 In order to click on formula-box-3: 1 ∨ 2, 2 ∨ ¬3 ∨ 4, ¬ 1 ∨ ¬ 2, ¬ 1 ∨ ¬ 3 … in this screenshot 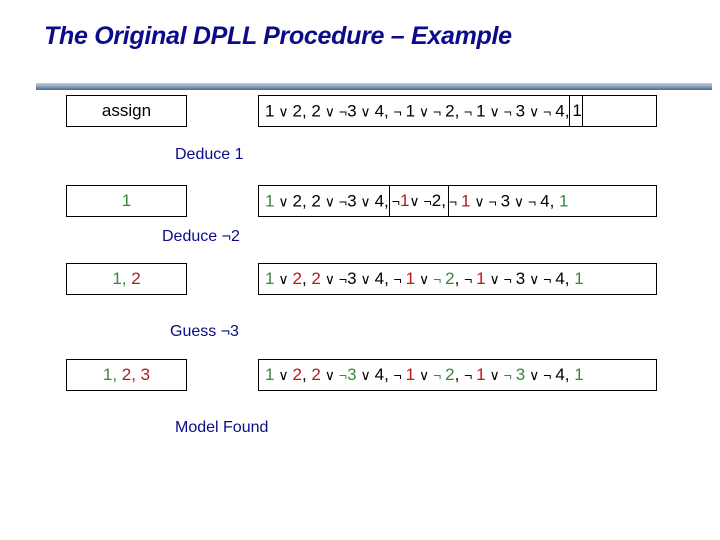, I will do `click(457, 375)`.